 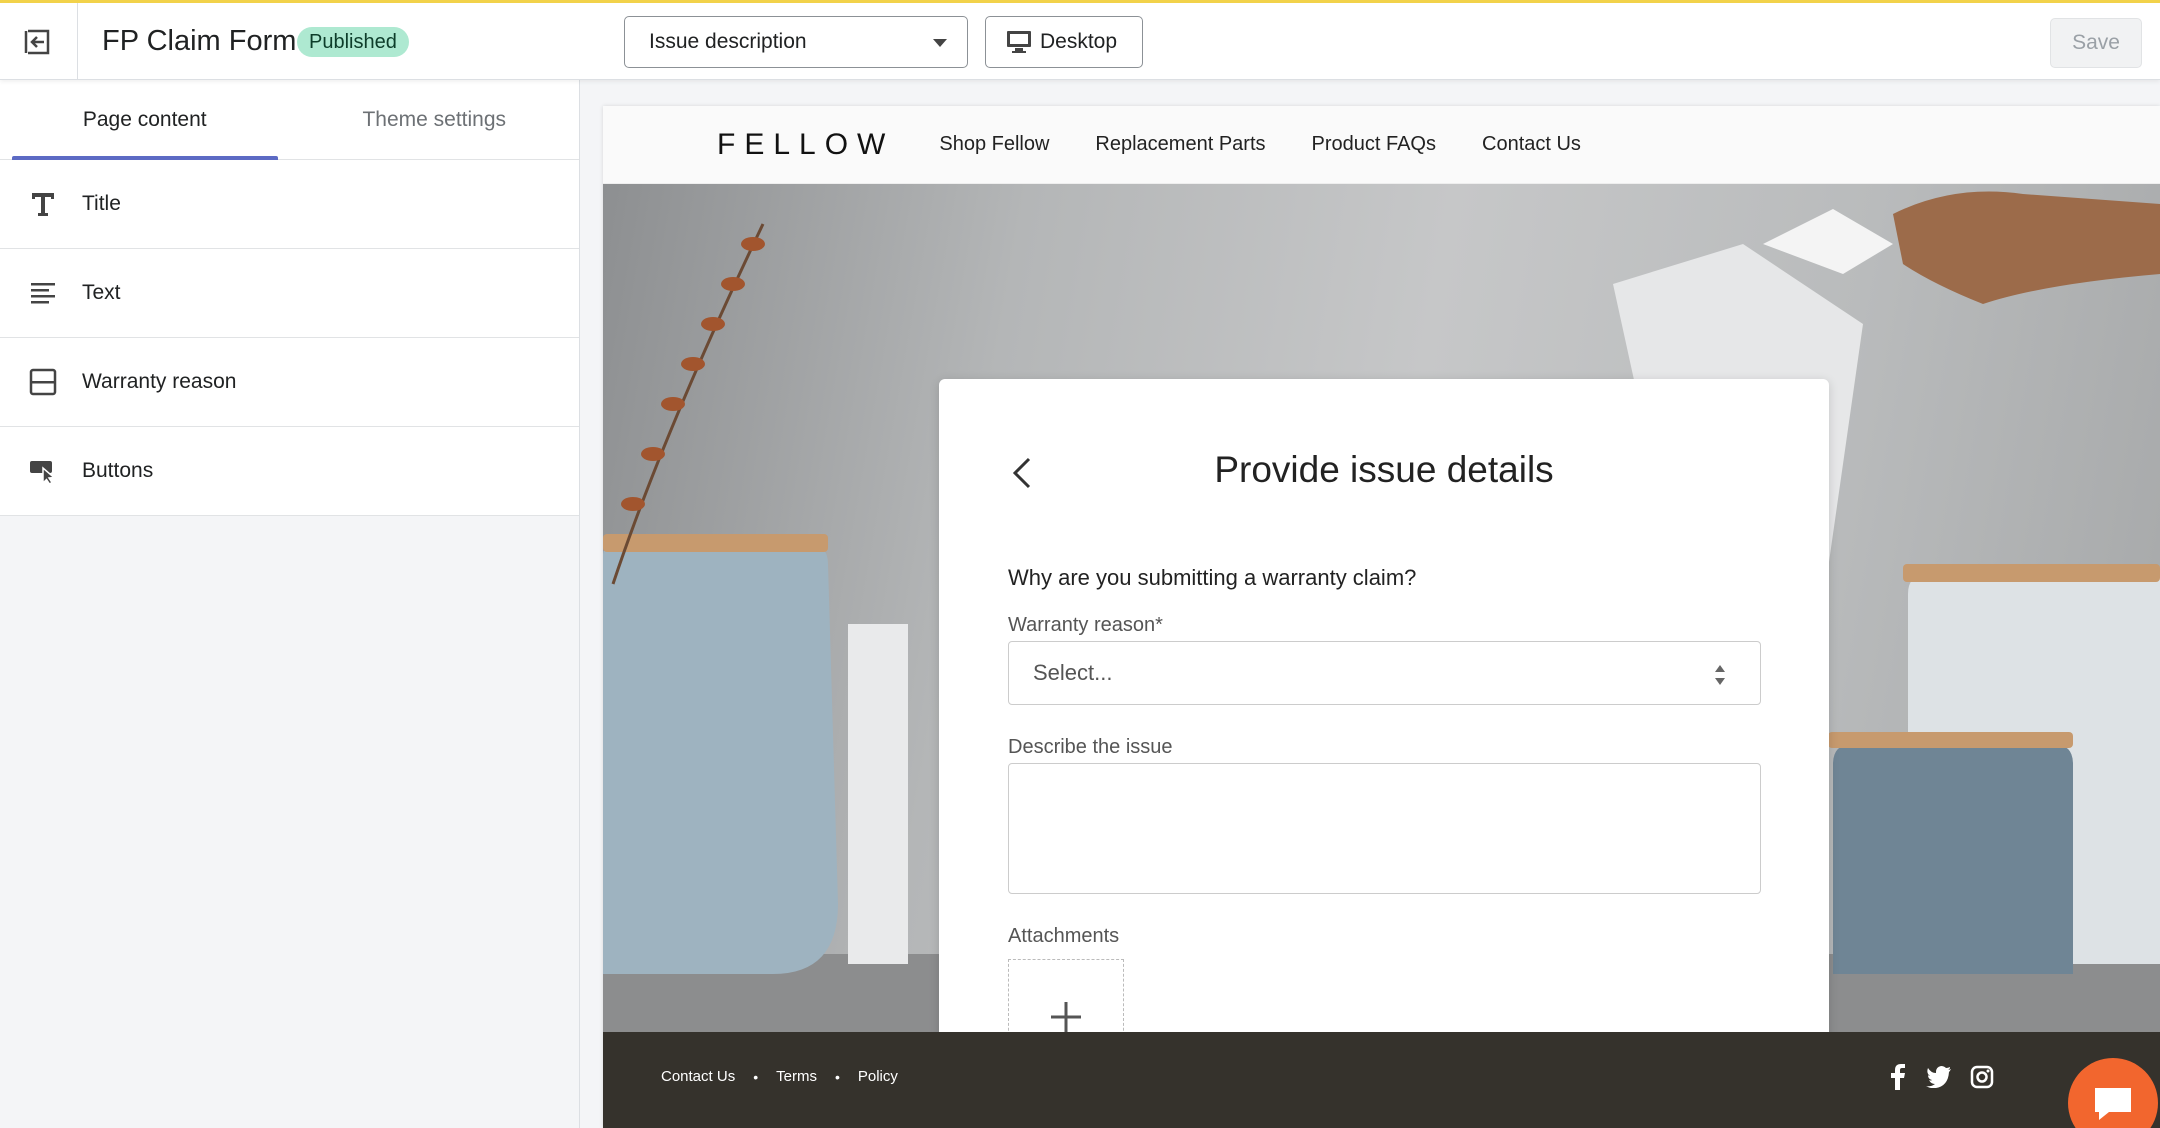 What do you see at coordinates (1085, 625) in the screenshot?
I see `warranty-reason-label: Warranty reason*` at bounding box center [1085, 625].